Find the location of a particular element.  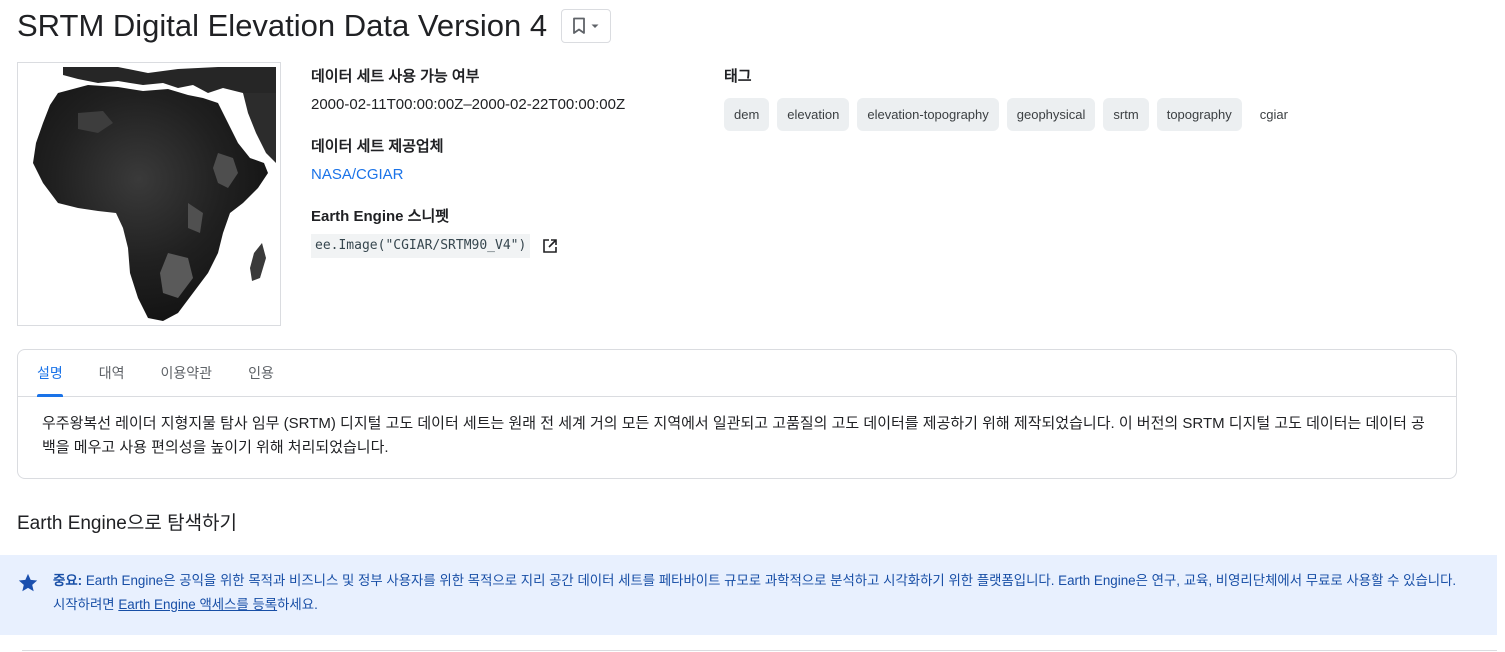

notice-text-2: 하세요. is located at coordinates (297, 604).